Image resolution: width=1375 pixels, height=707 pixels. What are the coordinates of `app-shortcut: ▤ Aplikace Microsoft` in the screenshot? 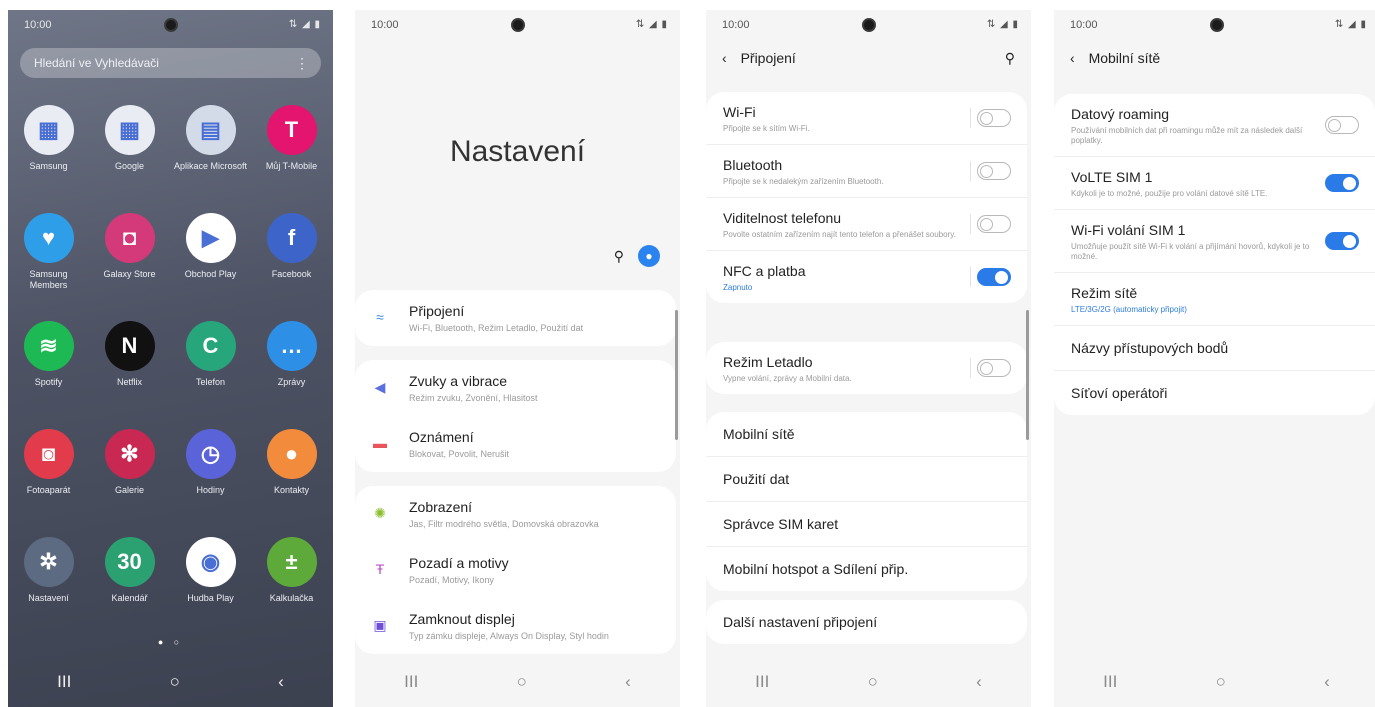 It's located at (210, 159).